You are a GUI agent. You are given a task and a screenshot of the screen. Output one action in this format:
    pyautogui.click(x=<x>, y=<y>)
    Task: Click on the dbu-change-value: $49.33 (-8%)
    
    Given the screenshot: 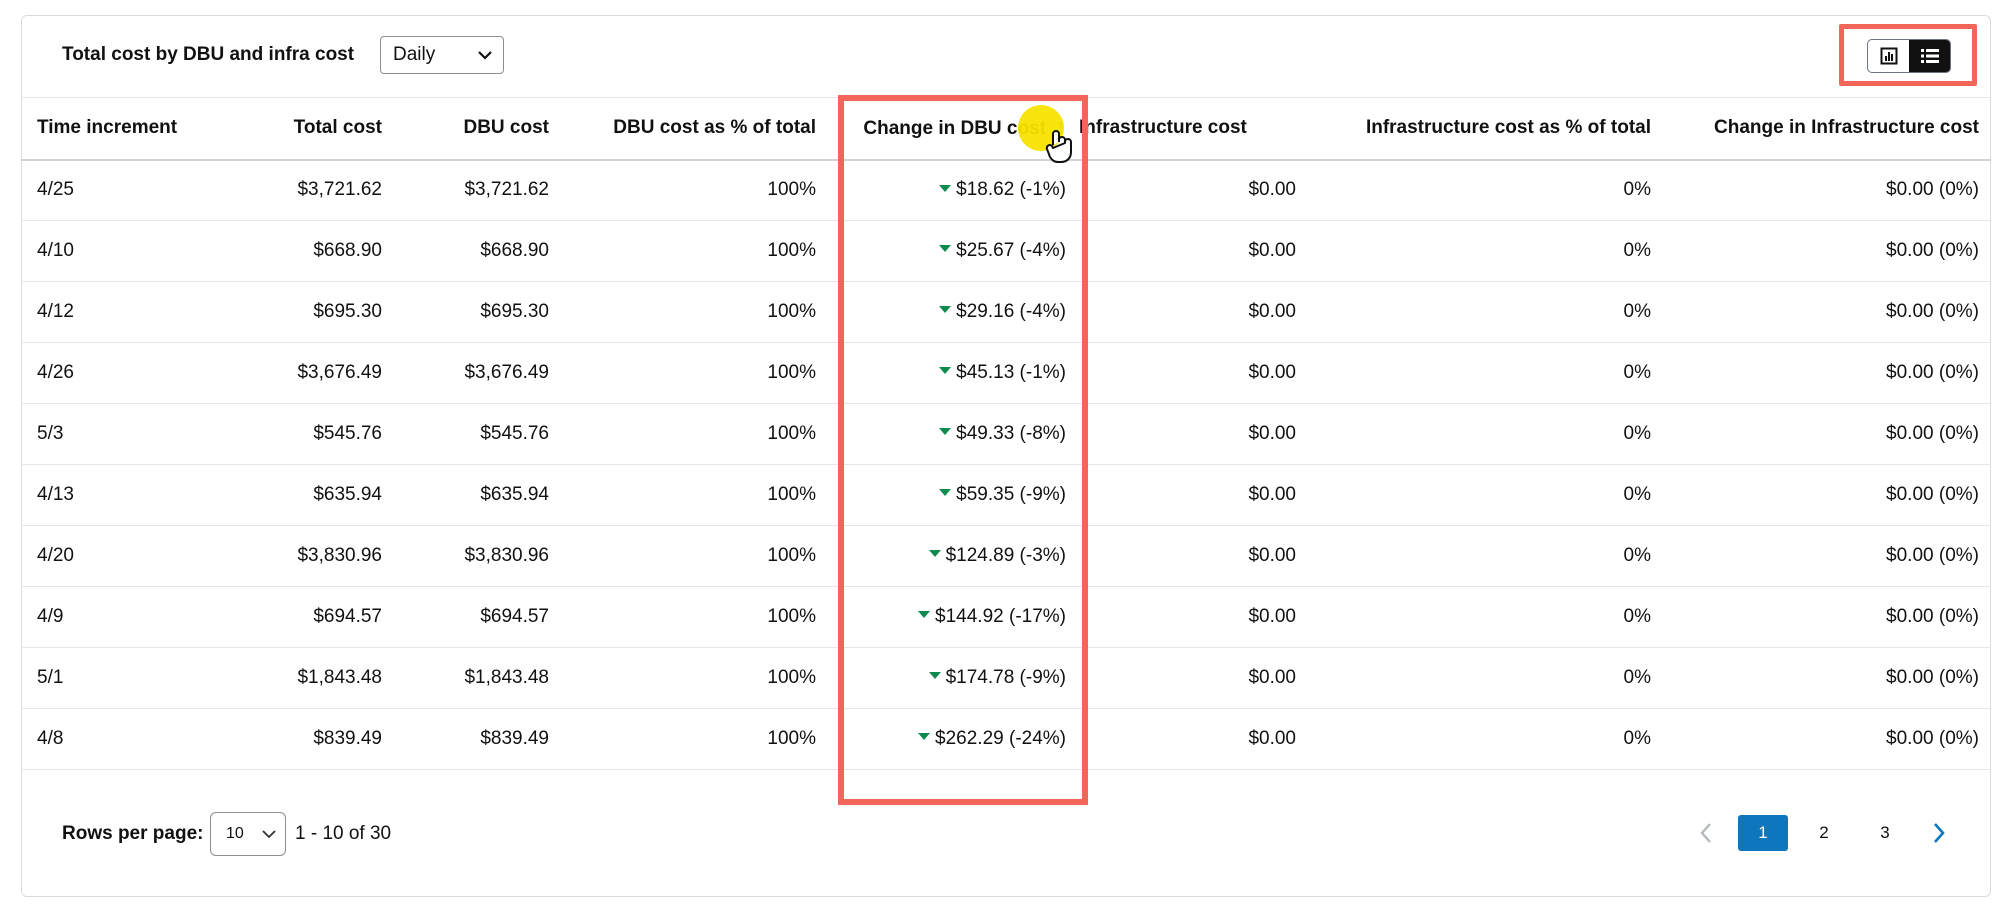 What is the action you would take?
    pyautogui.click(x=1011, y=433)
    